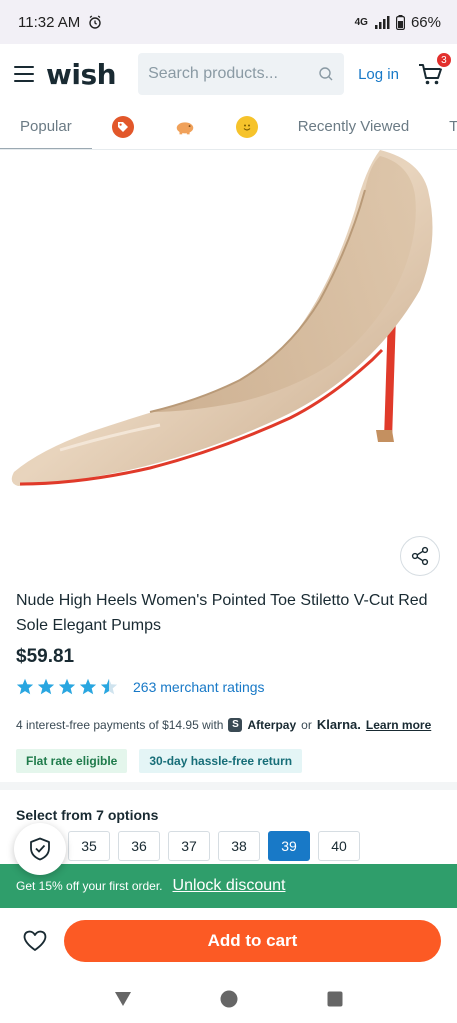 Image resolution: width=457 pixels, height=1023 pixels. I want to click on tab-label: Popular, so click(46, 126).